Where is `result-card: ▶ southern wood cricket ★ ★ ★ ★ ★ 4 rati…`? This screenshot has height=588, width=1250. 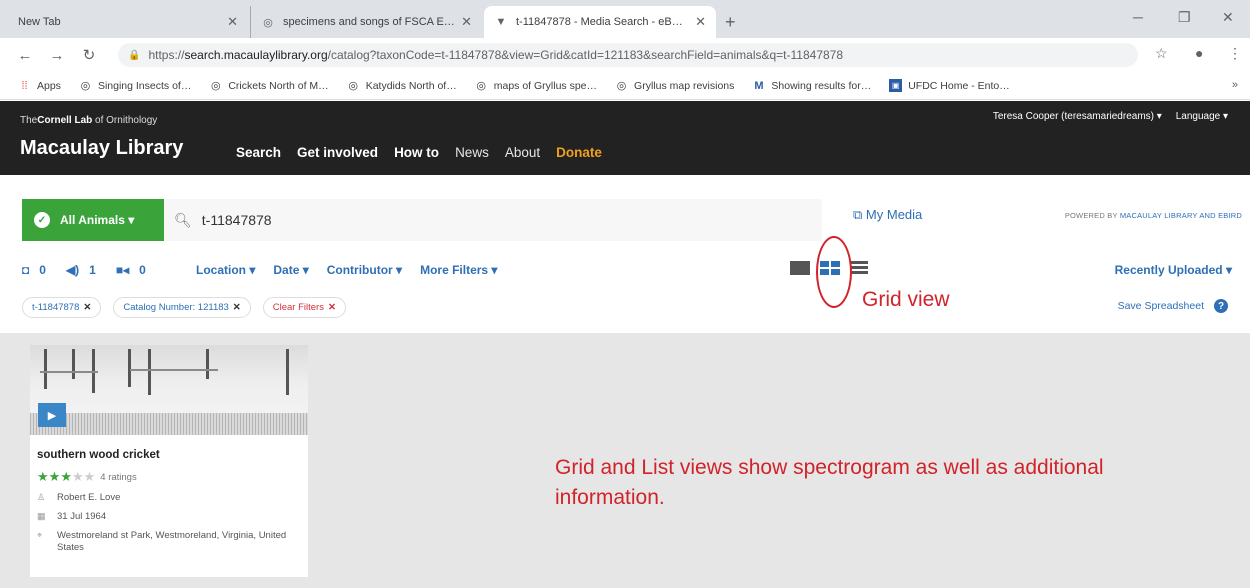 result-card: ▶ southern wood cricket ★ ★ ★ ★ ★ 4 rati… is located at coordinates (169, 461).